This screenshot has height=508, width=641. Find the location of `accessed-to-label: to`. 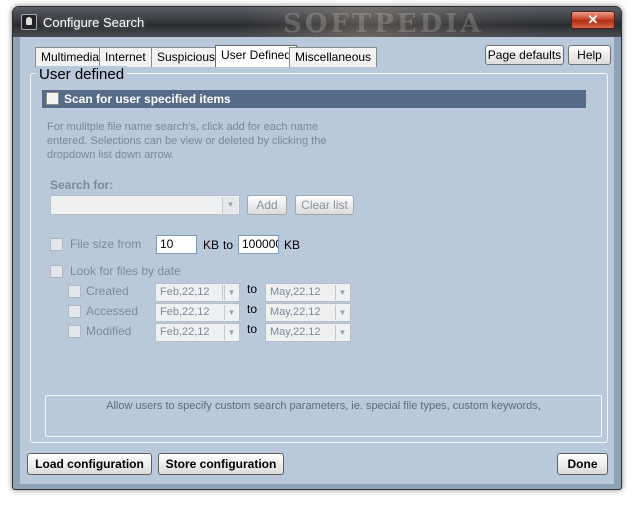

accessed-to-label: to is located at coordinates (252, 309).